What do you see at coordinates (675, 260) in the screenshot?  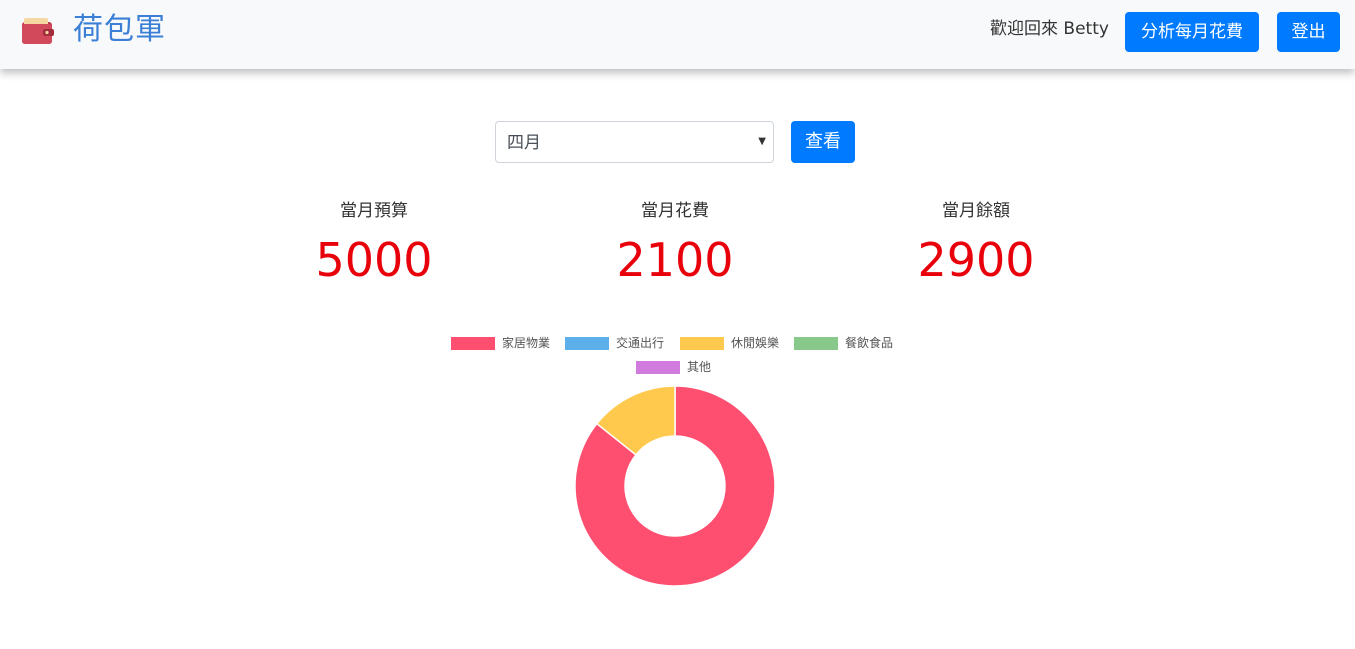 I see `spent-value: 2100` at bounding box center [675, 260].